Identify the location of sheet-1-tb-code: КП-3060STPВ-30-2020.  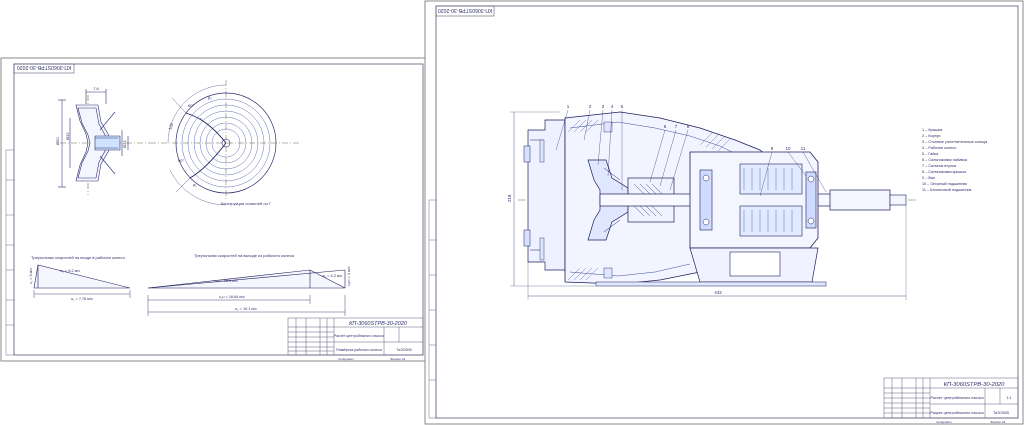
(378, 324).